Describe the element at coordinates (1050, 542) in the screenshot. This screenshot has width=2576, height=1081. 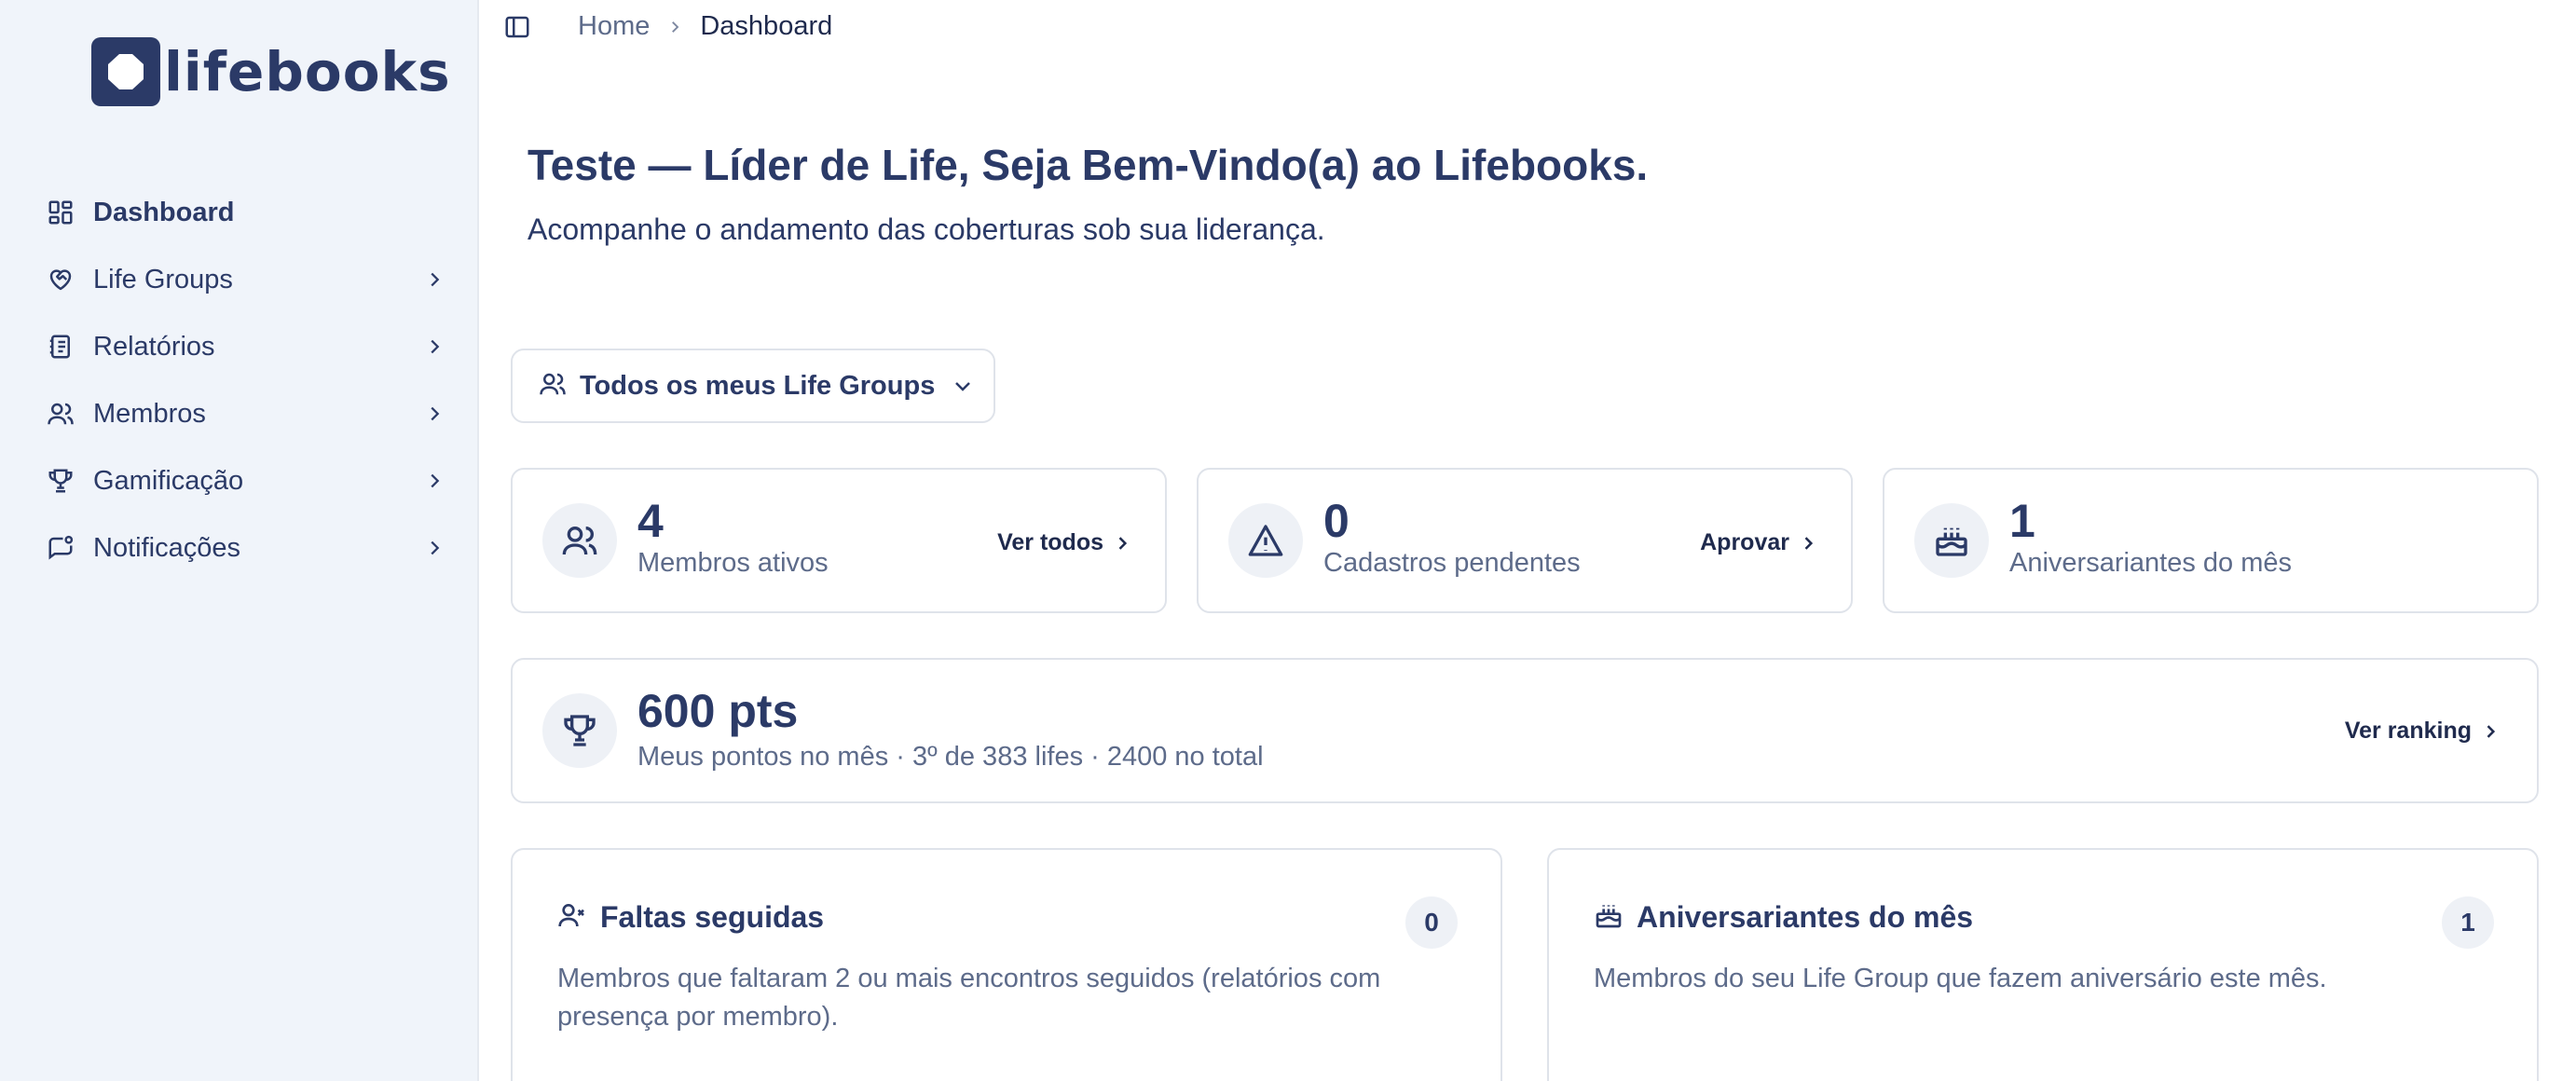
I see `link-label: Ver todos` at that location.